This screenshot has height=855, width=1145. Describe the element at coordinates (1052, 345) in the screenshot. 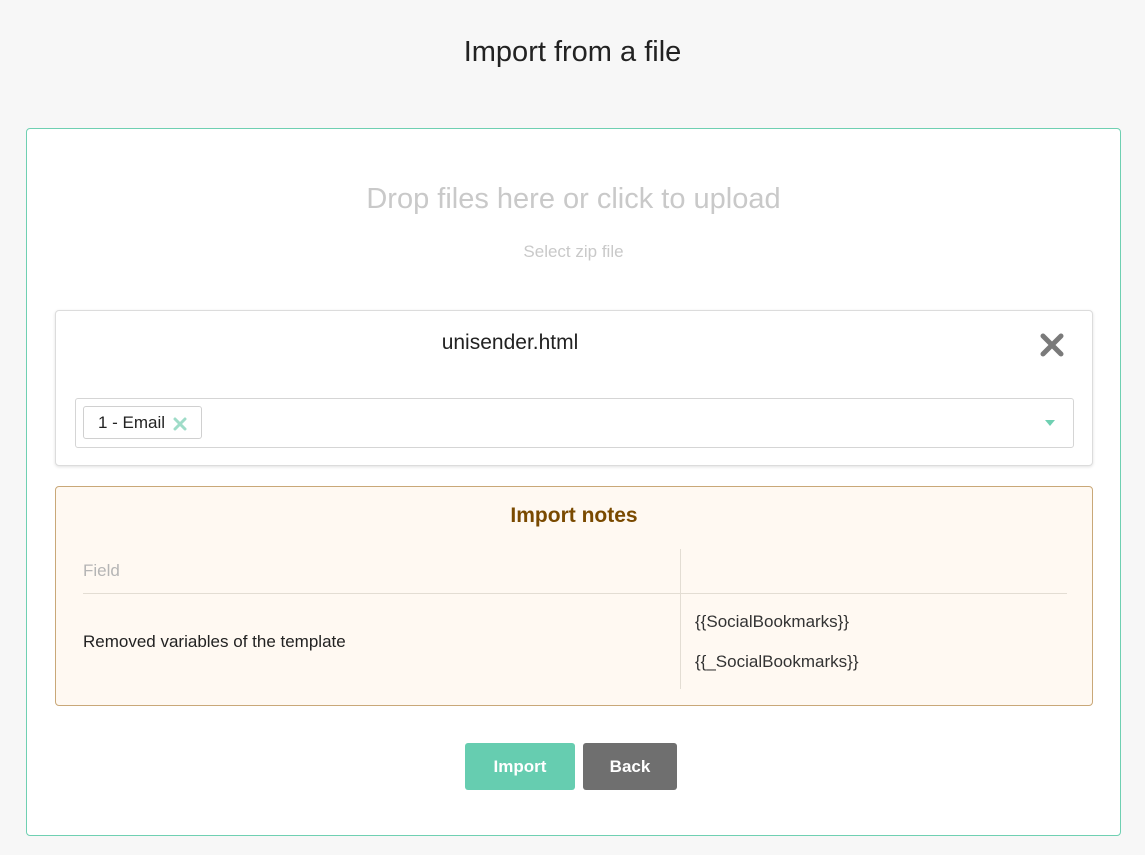

I see `remove-file-icon` at that location.